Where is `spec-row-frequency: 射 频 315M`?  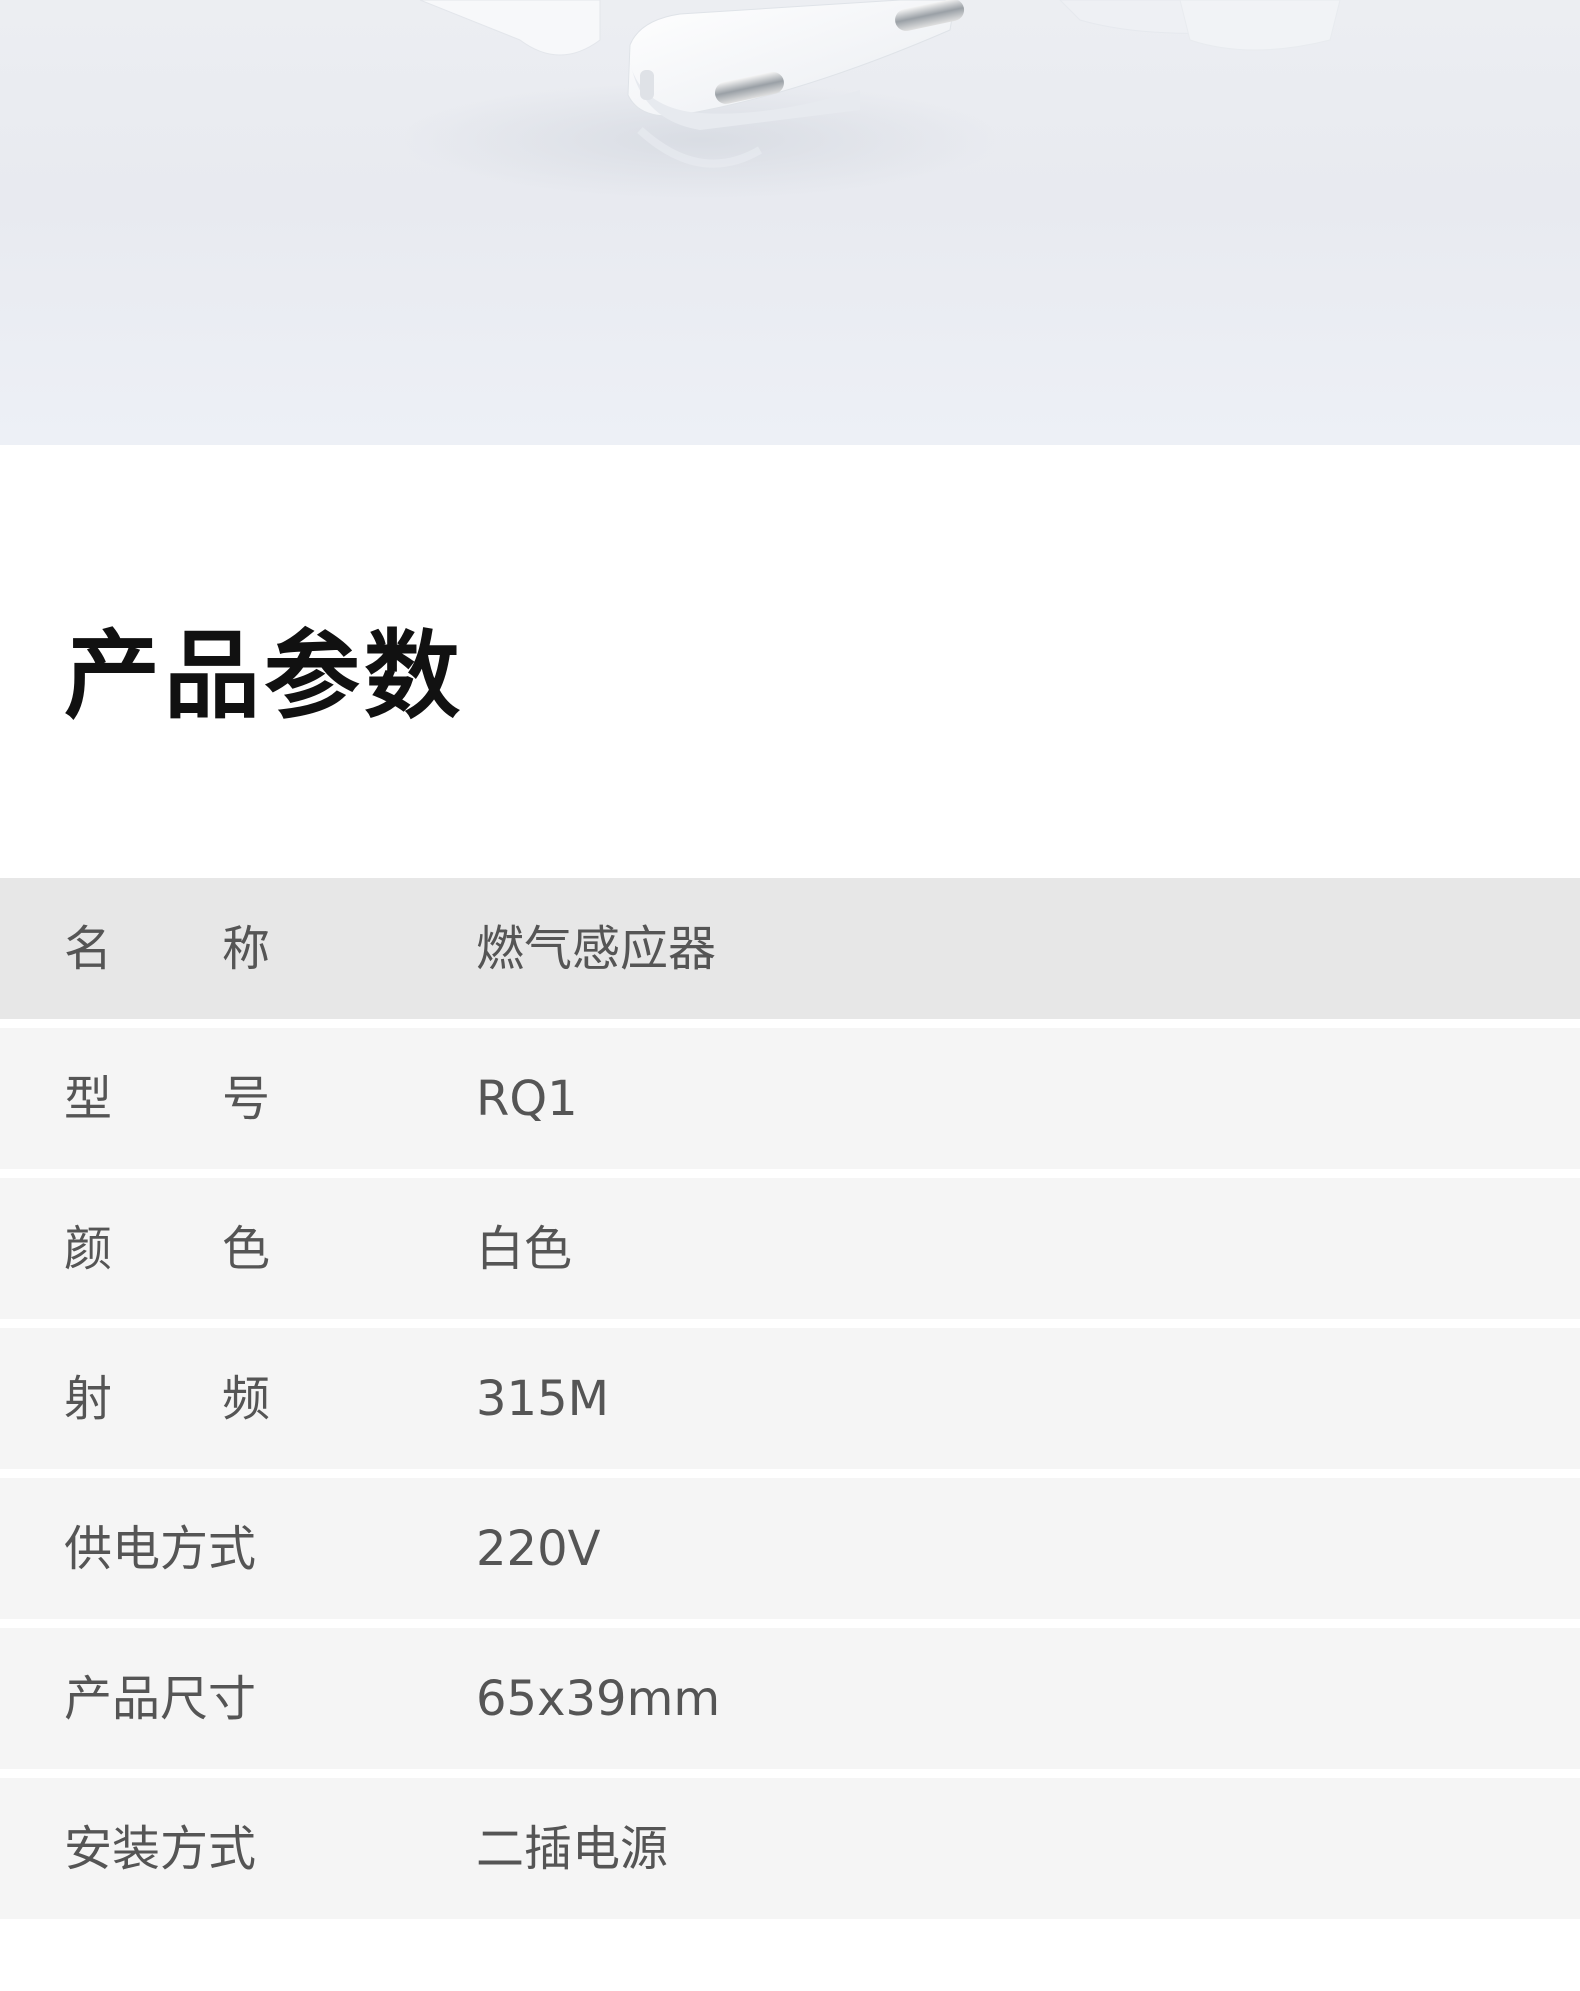 spec-row-frequency: 射 频 315M is located at coordinates (790, 1398).